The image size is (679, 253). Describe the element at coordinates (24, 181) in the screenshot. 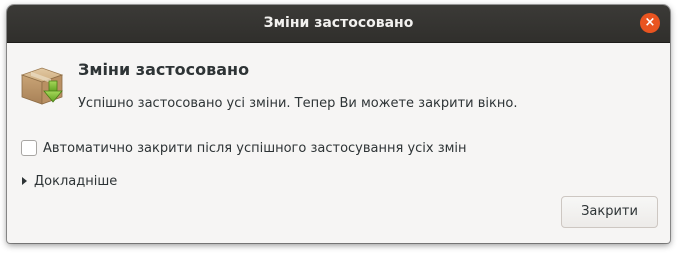

I see `expander-arrow-icon` at that location.